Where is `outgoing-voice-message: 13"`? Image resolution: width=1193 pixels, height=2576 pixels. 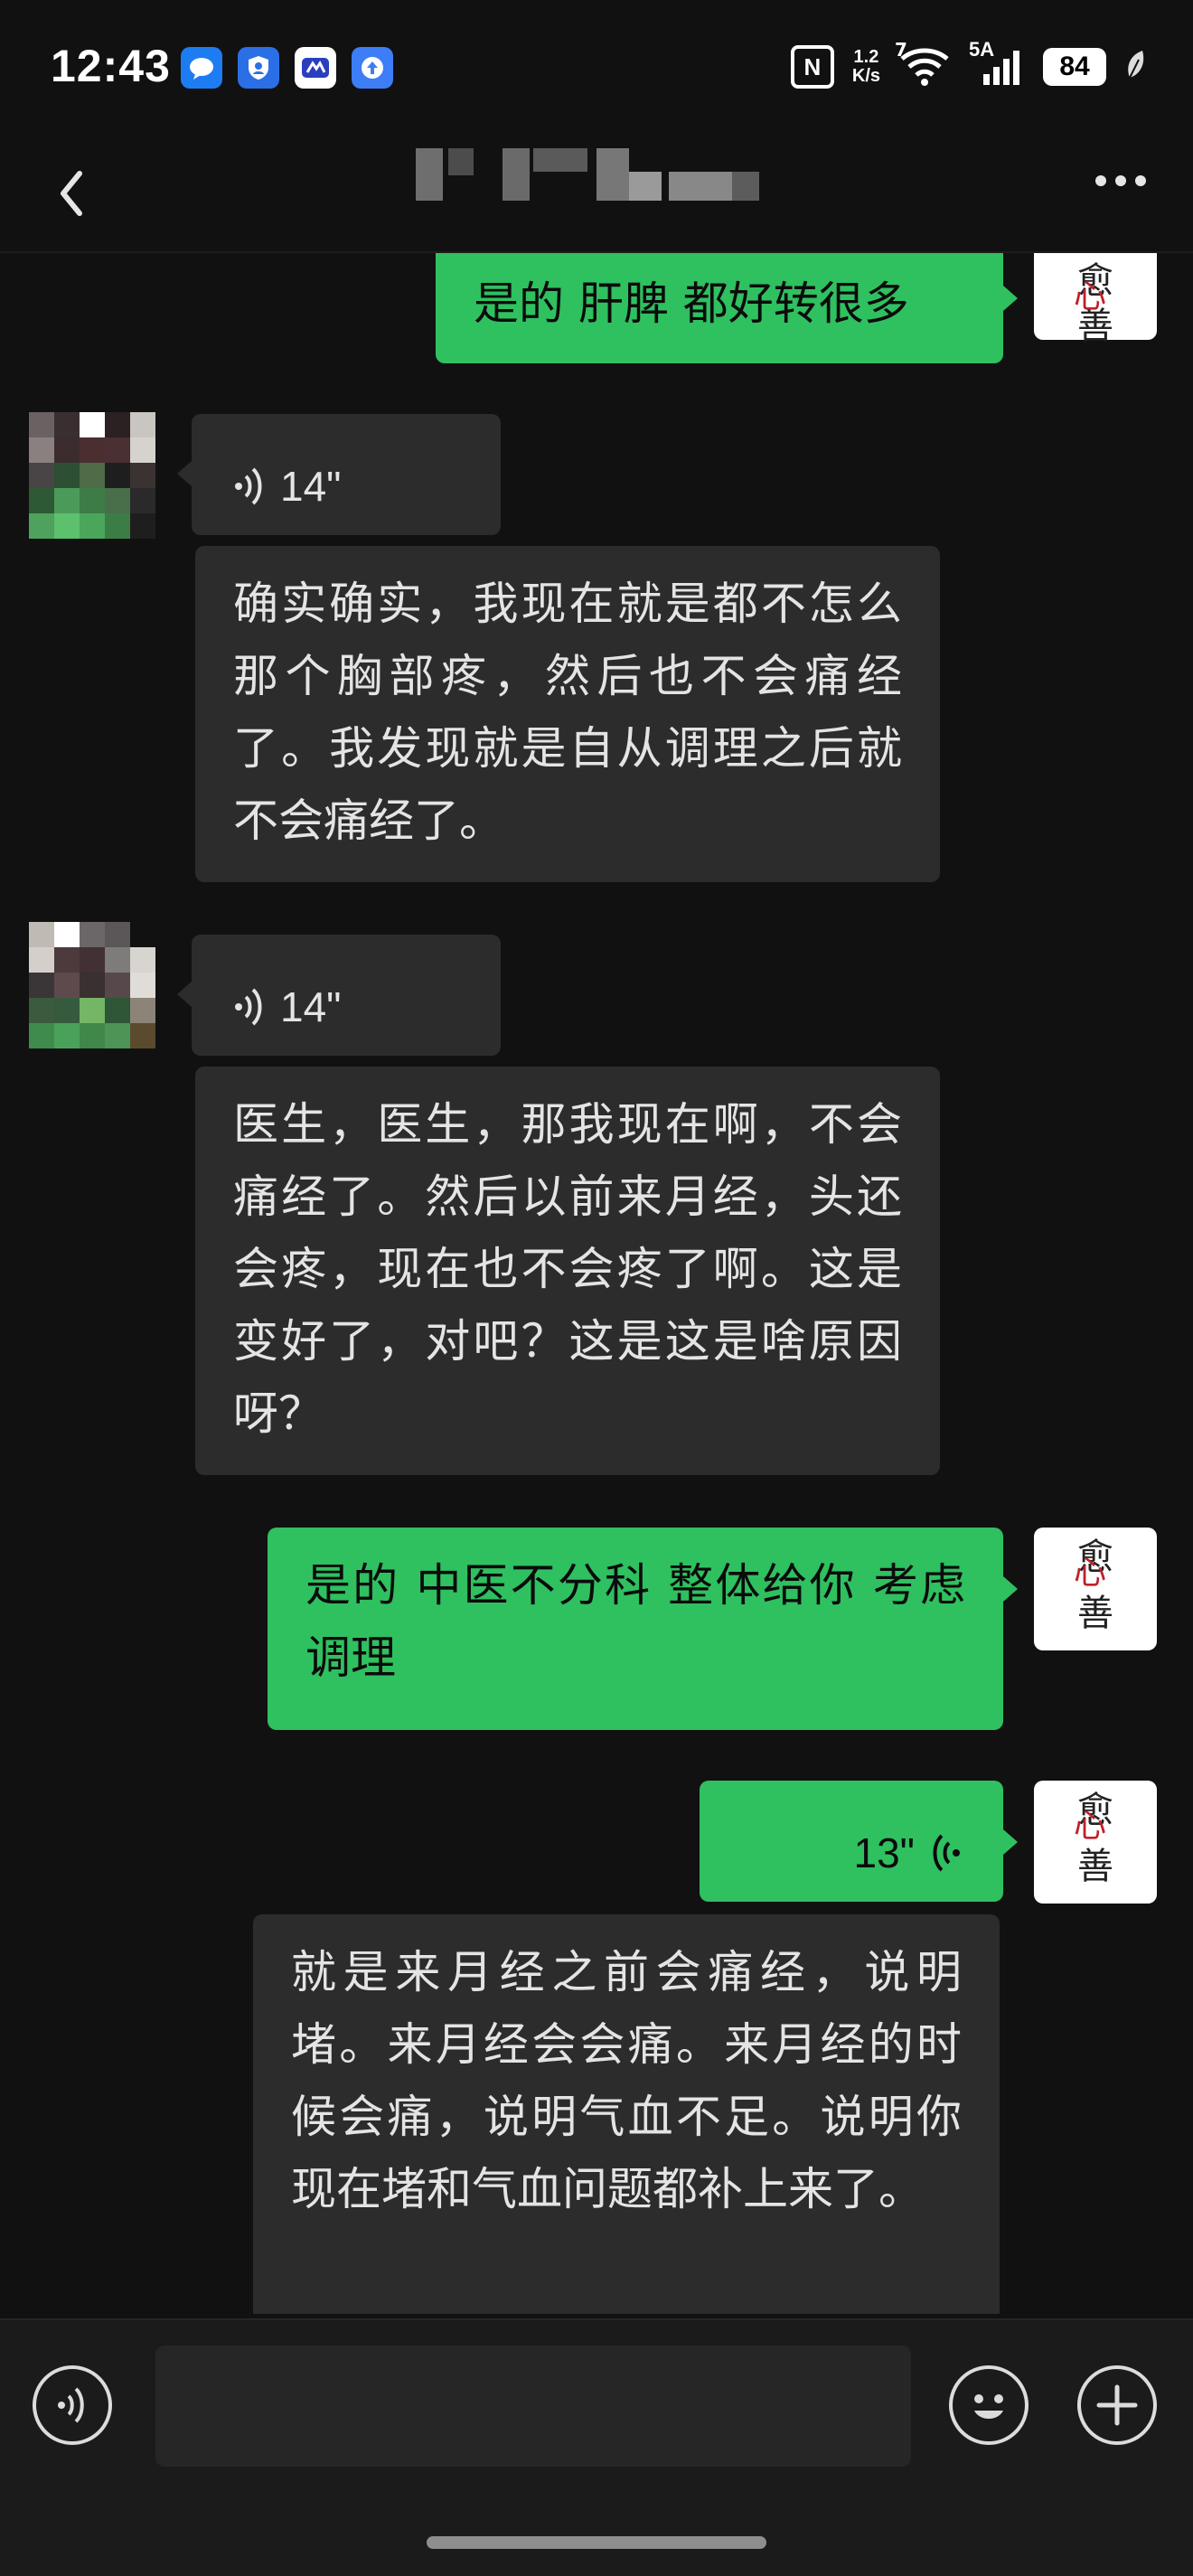 outgoing-voice-message: 13" is located at coordinates (851, 1842).